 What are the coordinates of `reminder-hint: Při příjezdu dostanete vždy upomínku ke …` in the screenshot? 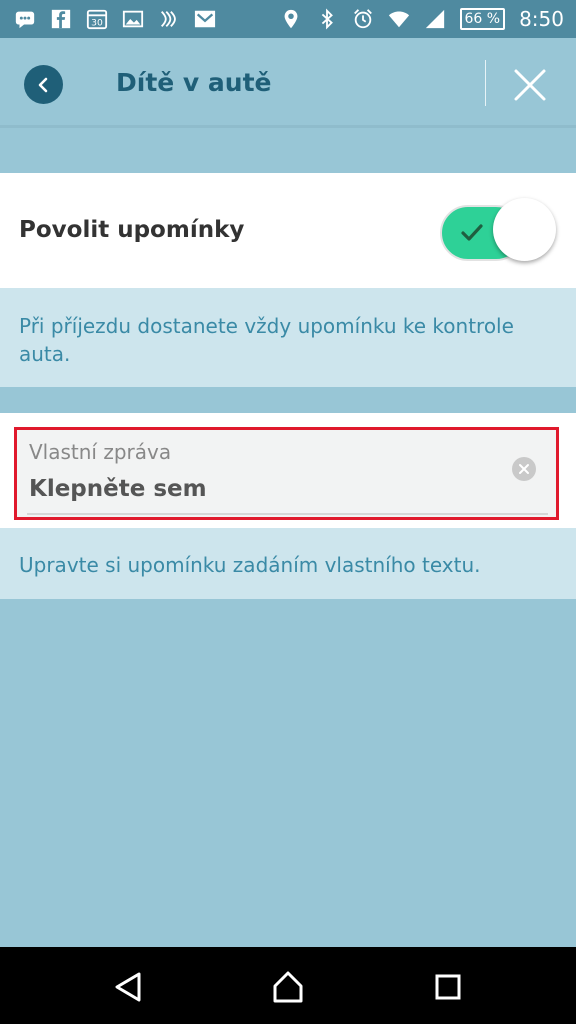 It's located at (288, 337).